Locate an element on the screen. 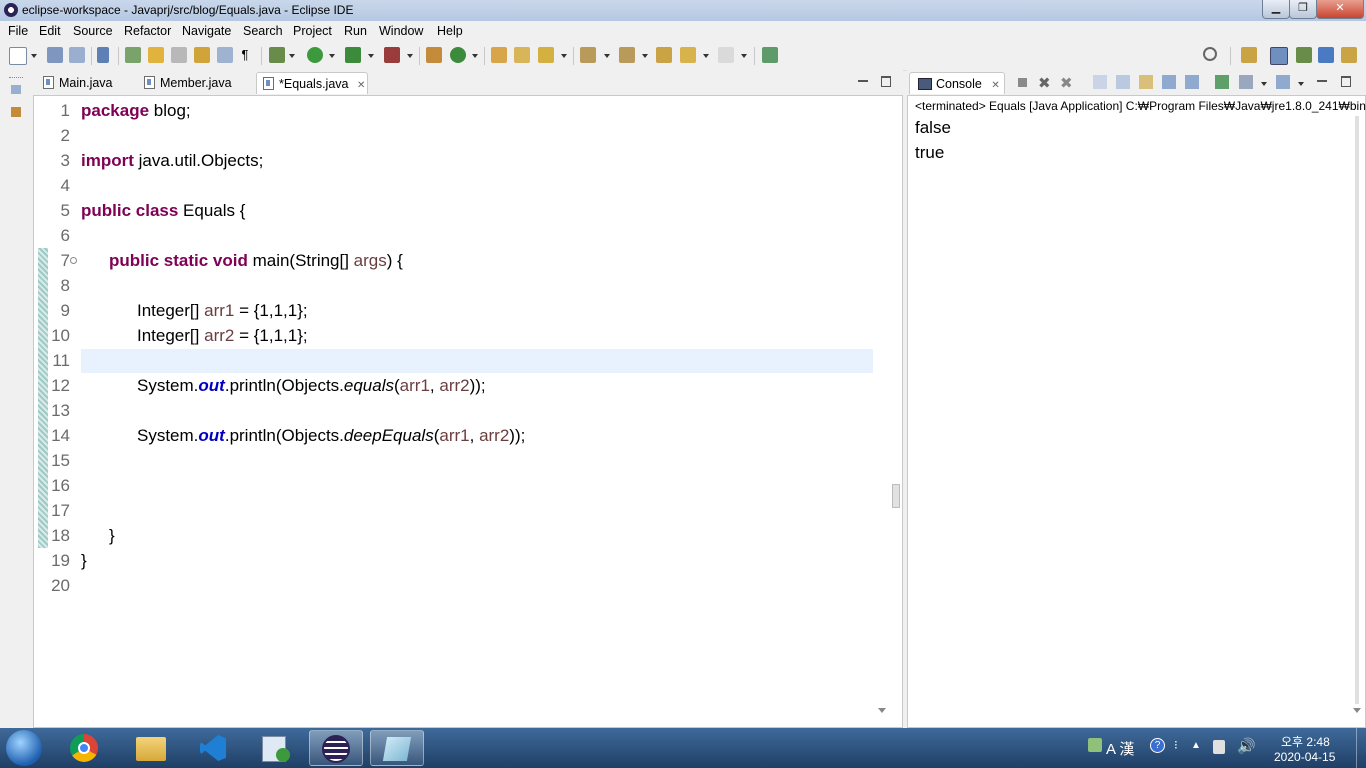 This screenshot has height=768, width=1366. clock-time: 오후 2:48 is located at coordinates (1305, 741).